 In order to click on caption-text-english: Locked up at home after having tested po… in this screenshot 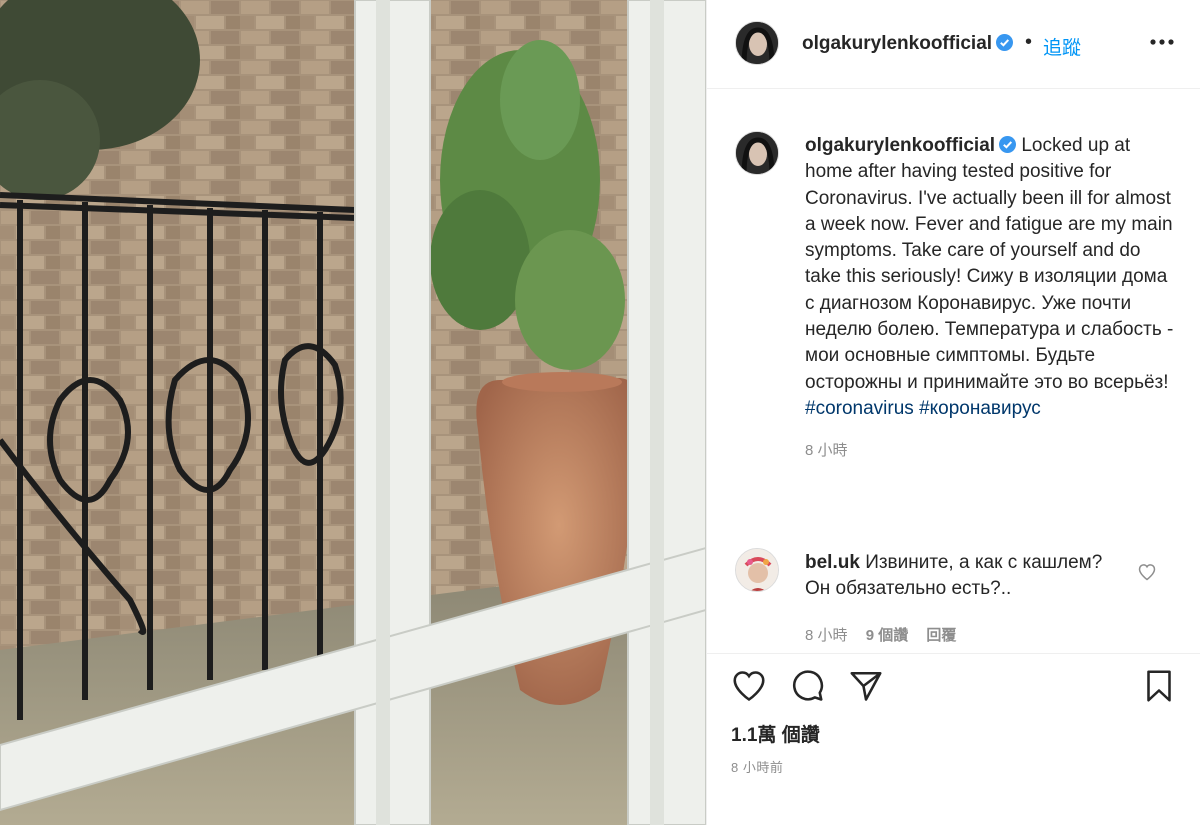, I will do `click(989, 211)`.